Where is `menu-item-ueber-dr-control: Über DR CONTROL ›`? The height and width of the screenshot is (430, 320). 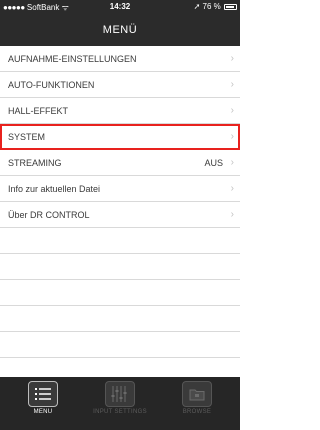 menu-item-ueber-dr-control: Über DR CONTROL › is located at coordinates (120, 215).